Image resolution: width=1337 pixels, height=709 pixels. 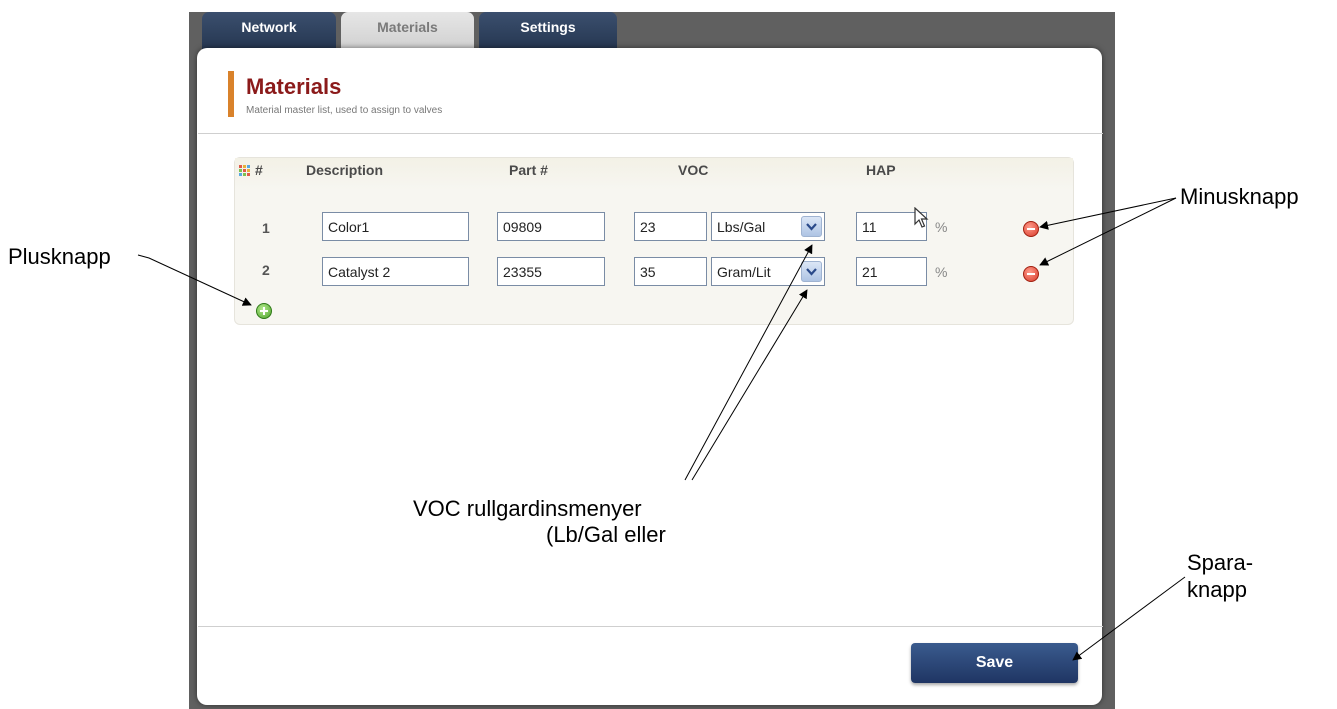 What do you see at coordinates (1129, 618) in the screenshot?
I see `arrow-save` at bounding box center [1129, 618].